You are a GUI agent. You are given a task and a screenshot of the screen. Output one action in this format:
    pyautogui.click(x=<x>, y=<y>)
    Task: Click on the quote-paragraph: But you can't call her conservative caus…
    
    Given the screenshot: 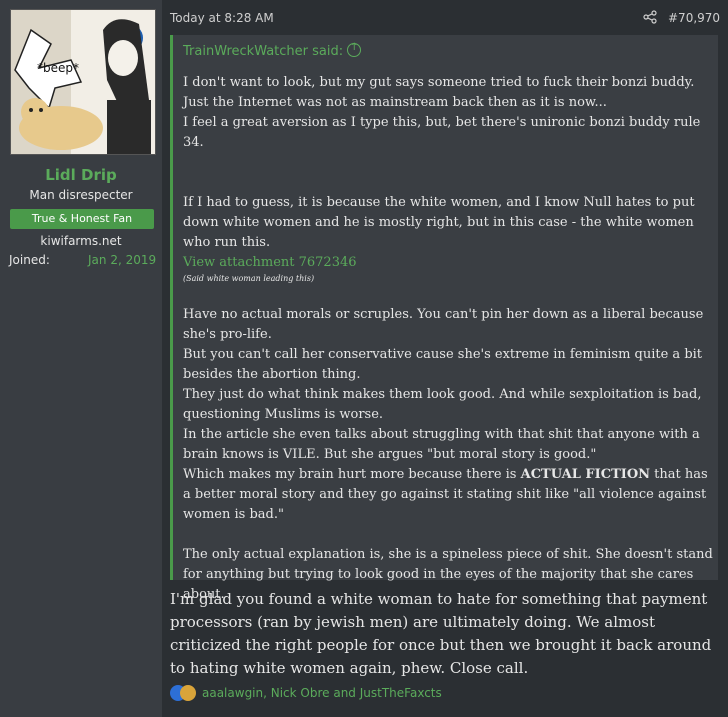 What is the action you would take?
    pyautogui.click(x=443, y=364)
    